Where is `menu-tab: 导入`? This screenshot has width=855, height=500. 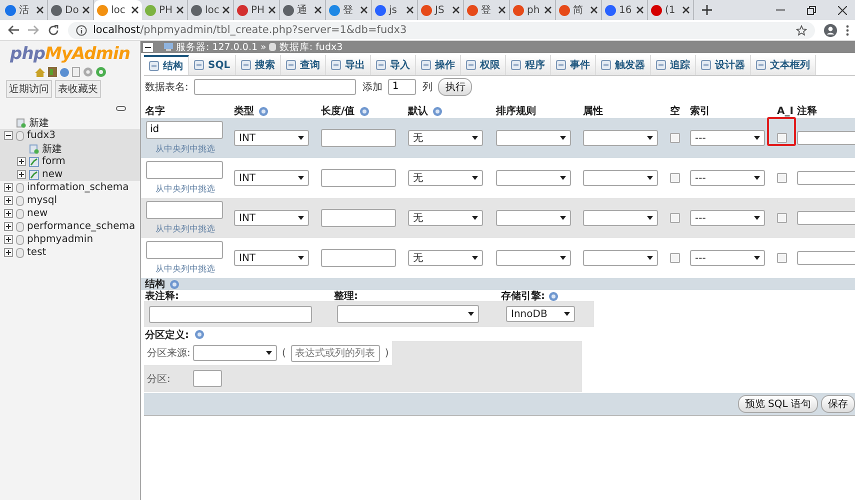
menu-tab: 导入 is located at coordinates (393, 65).